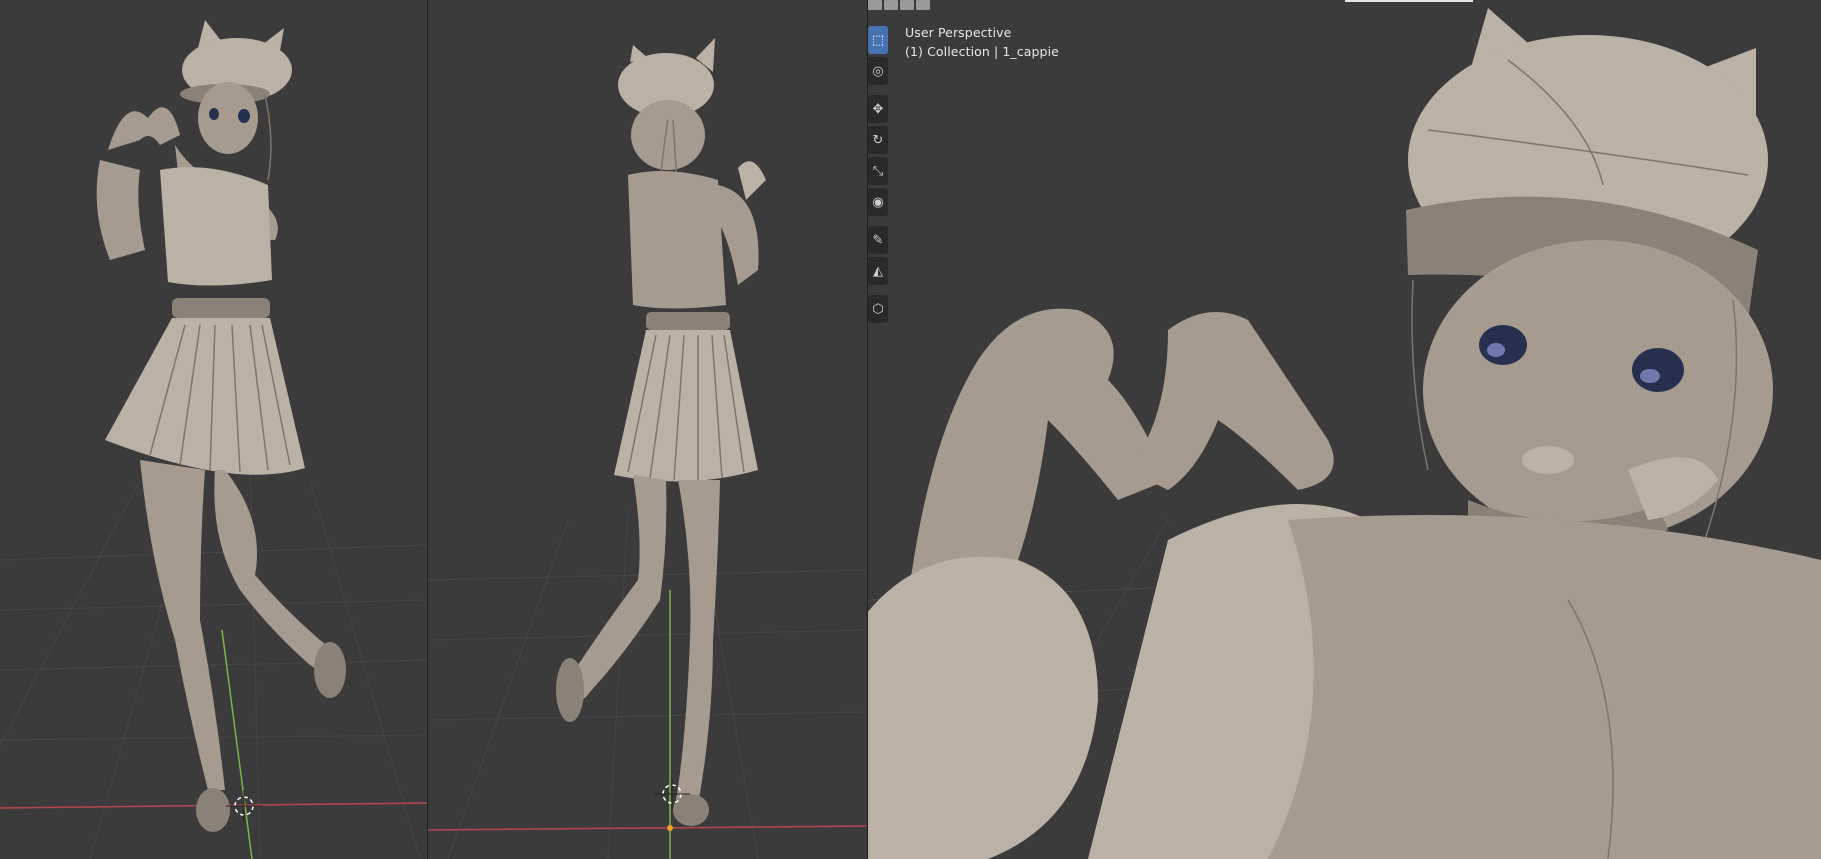 The width and height of the screenshot is (1821, 859). Describe the element at coordinates (1409, 1) in the screenshot. I see `header-indicator` at that location.